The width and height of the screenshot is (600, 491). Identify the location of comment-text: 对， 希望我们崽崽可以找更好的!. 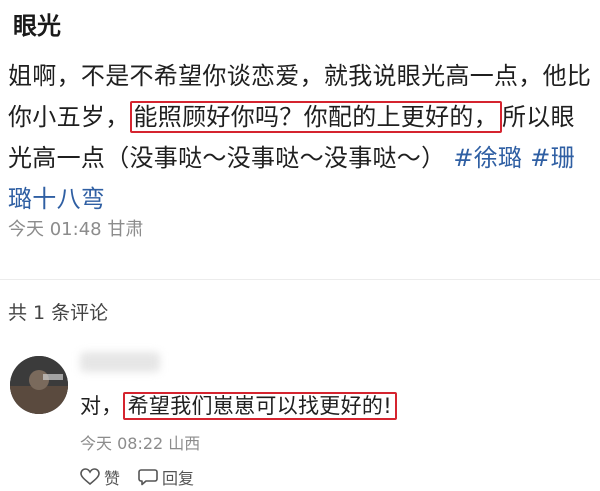
(238, 405).